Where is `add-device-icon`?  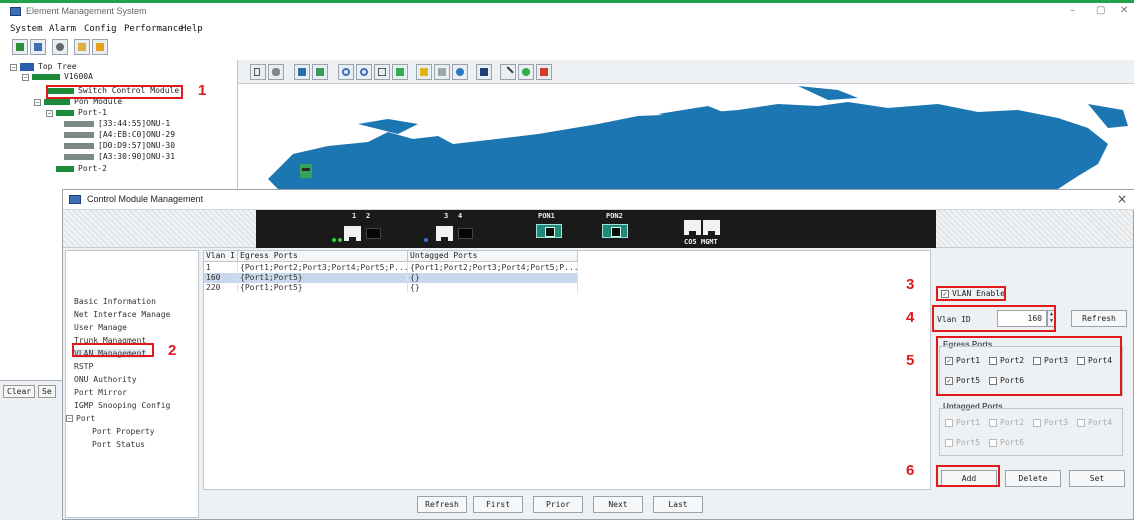 add-device-icon is located at coordinates (302, 72).